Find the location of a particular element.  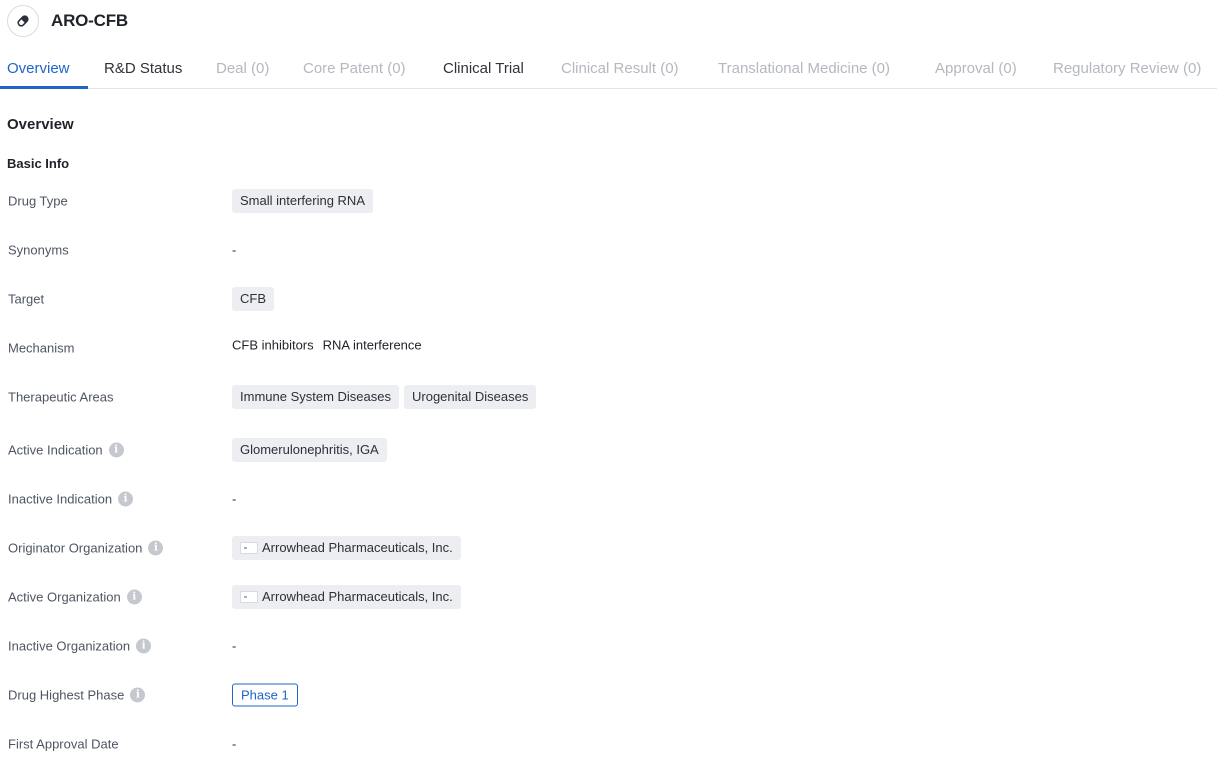

field-label-wrap: Inactive Indication i is located at coordinates (70, 499).